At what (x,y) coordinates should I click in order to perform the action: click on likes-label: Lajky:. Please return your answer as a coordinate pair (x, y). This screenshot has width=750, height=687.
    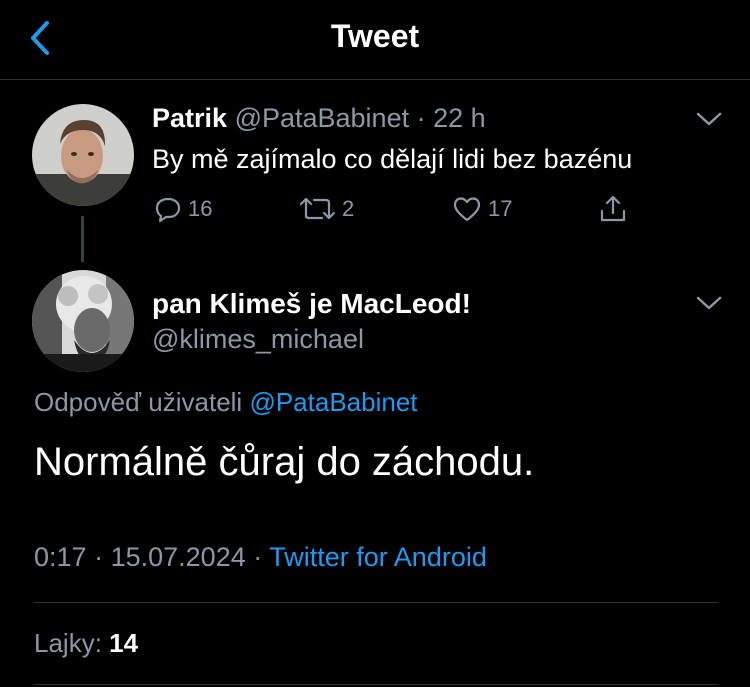
    Looking at the image, I should click on (68, 643).